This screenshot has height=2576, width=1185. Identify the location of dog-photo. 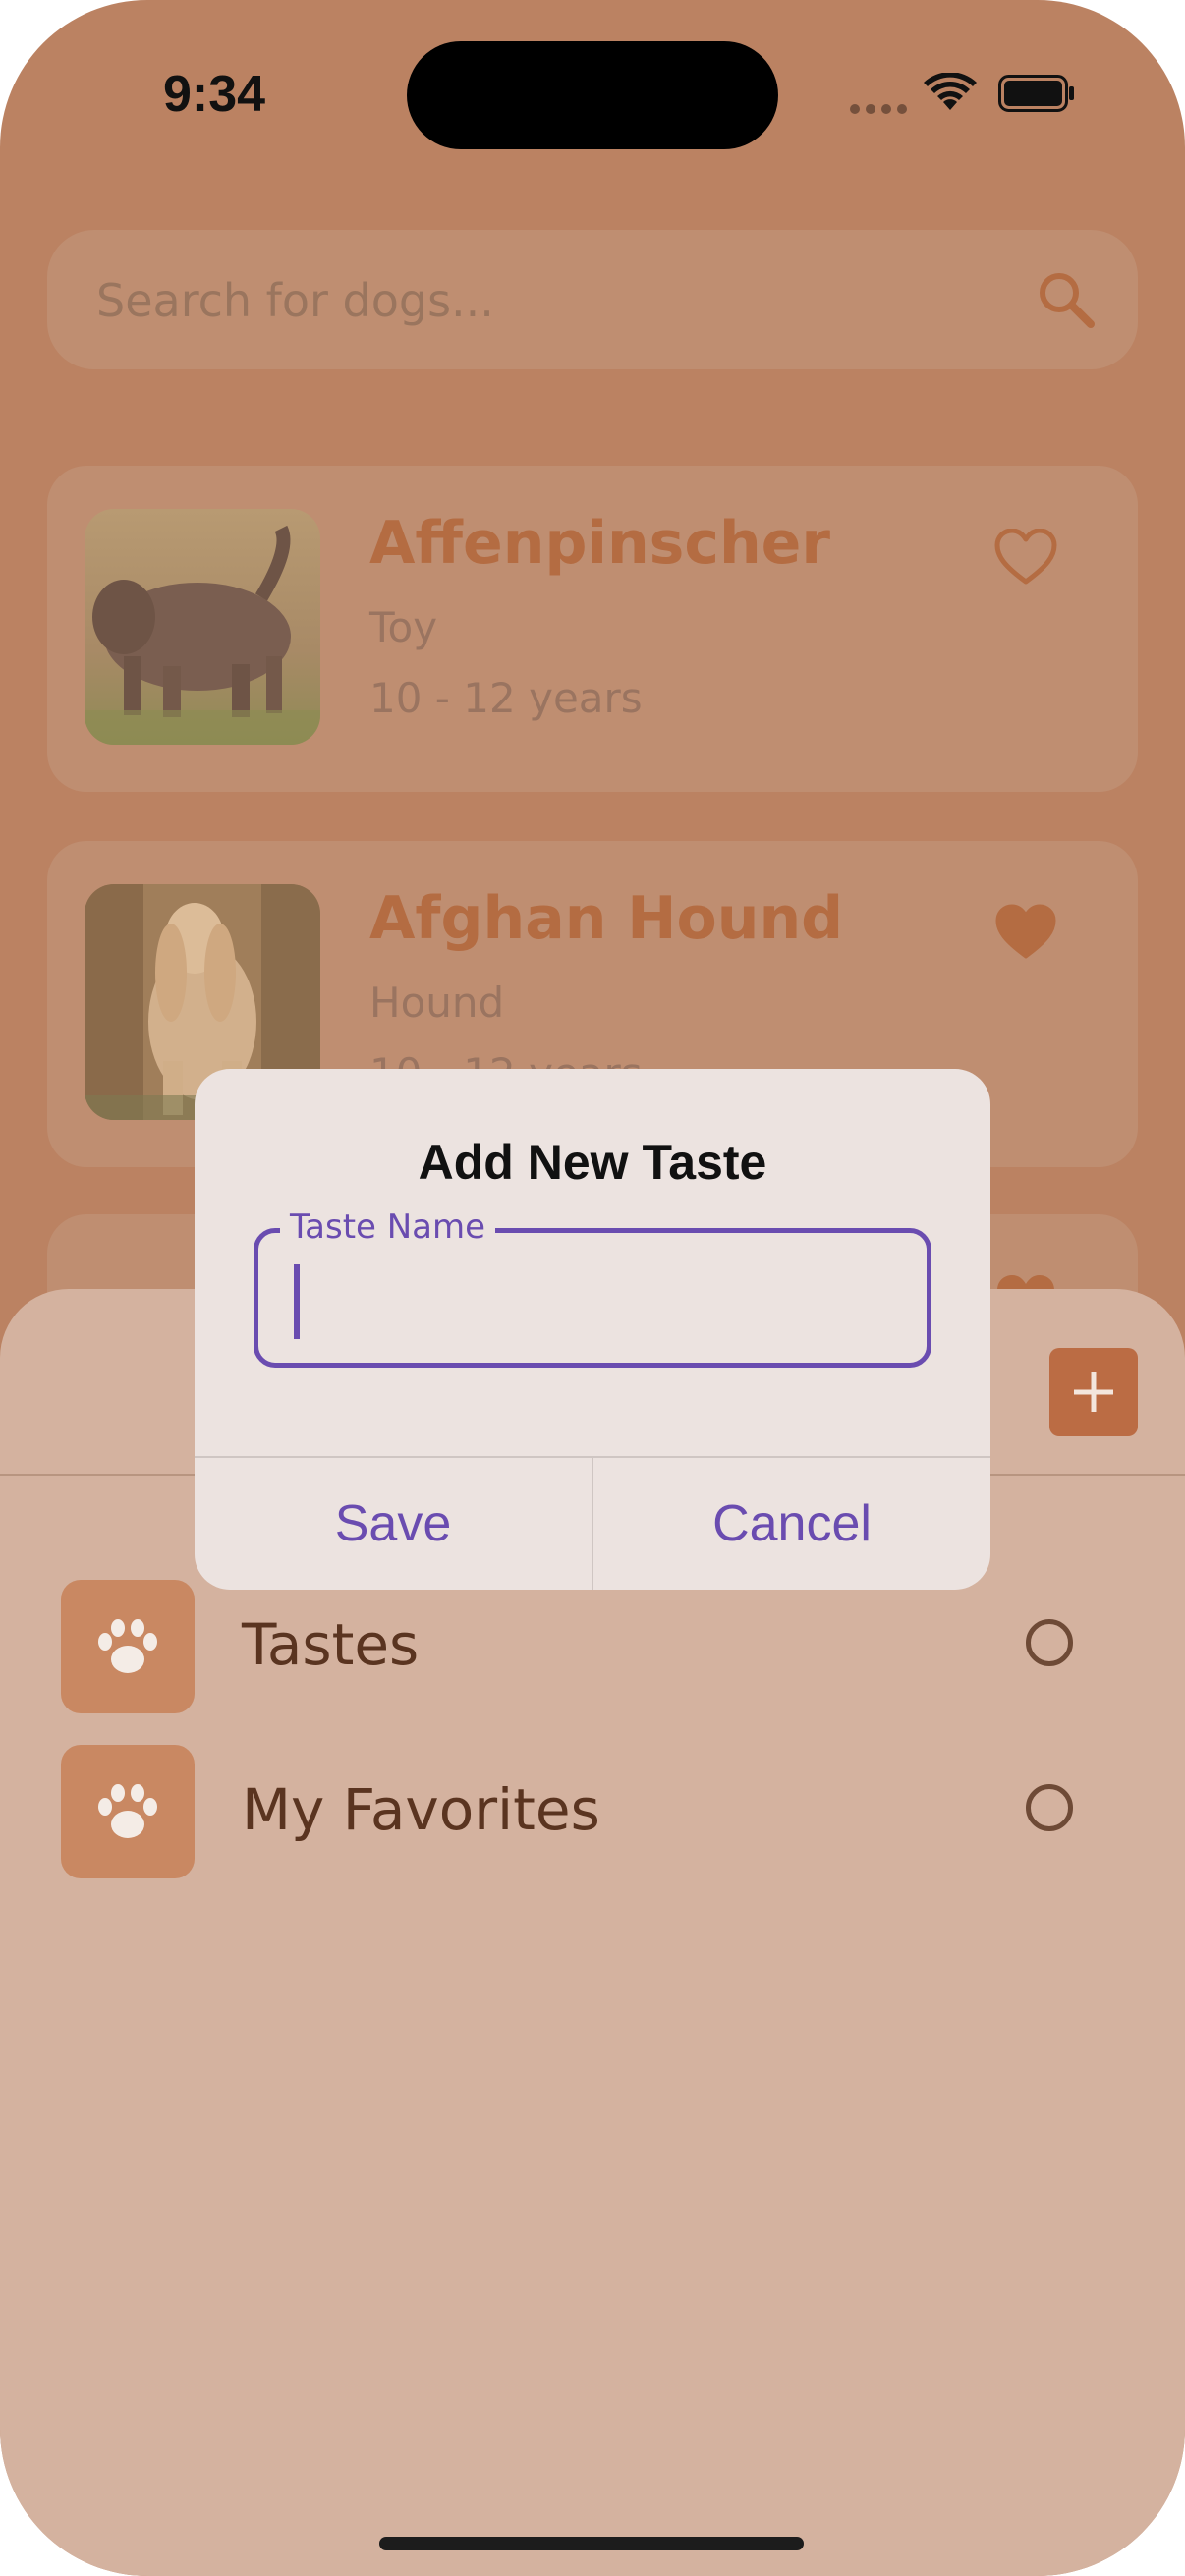
(202, 627).